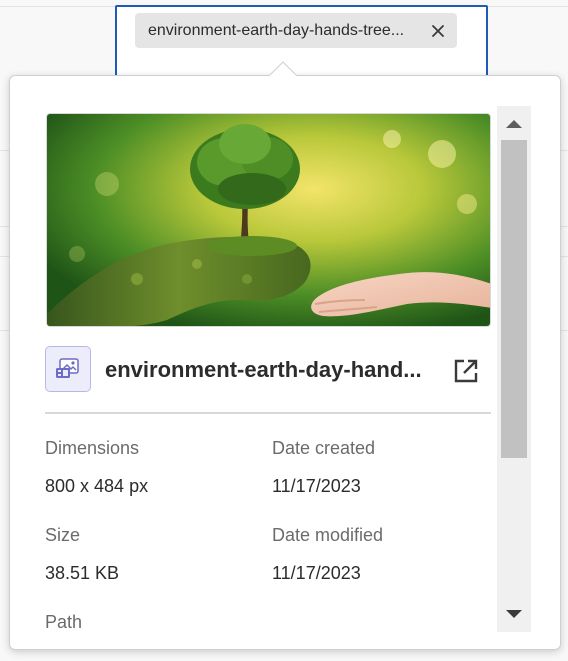 This screenshot has width=568, height=661. What do you see at coordinates (63, 535) in the screenshot?
I see `size-label: Size` at bounding box center [63, 535].